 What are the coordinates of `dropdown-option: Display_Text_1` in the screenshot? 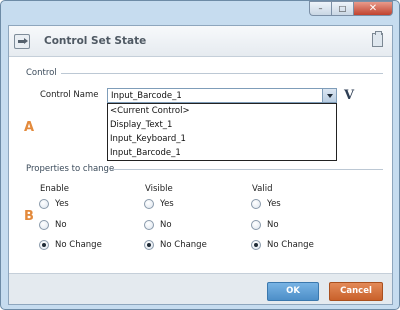 It's located at (141, 125).